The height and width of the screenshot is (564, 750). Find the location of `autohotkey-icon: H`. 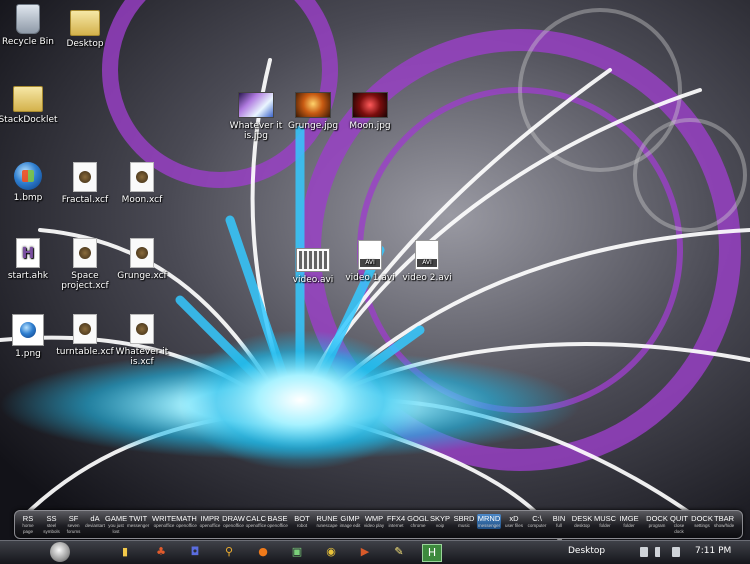

autohotkey-icon: H is located at coordinates (432, 553).